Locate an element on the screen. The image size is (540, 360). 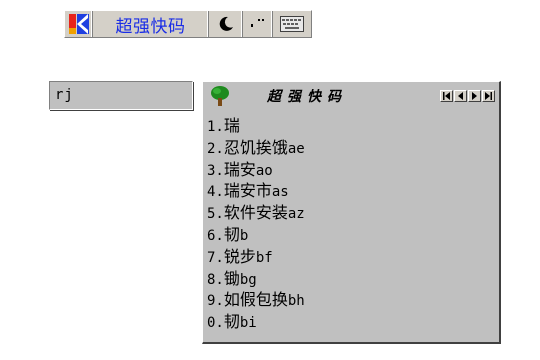
candidate-item: 5.软件安装az is located at coordinates (351, 213).